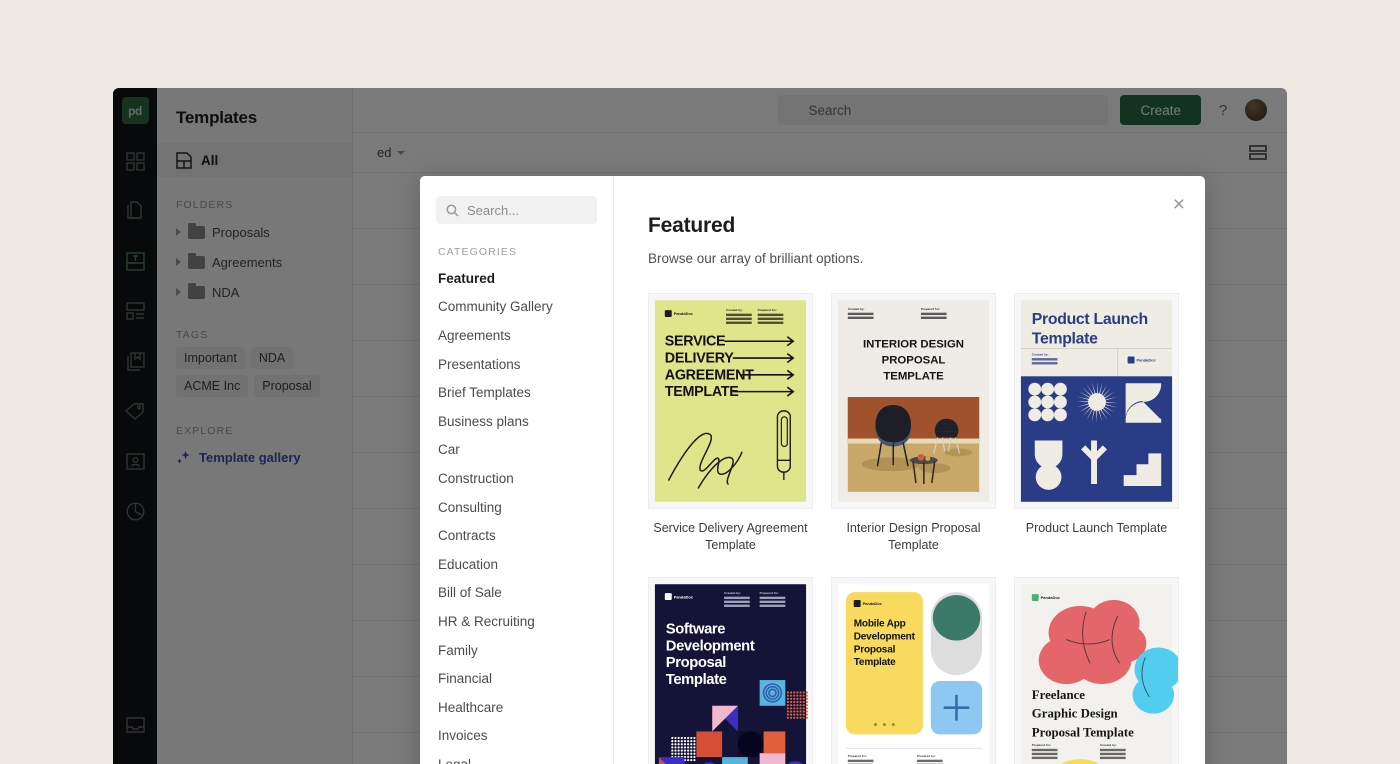 This screenshot has width=1400, height=764. I want to click on category-item-agreements: Agreements, so click(516, 335).